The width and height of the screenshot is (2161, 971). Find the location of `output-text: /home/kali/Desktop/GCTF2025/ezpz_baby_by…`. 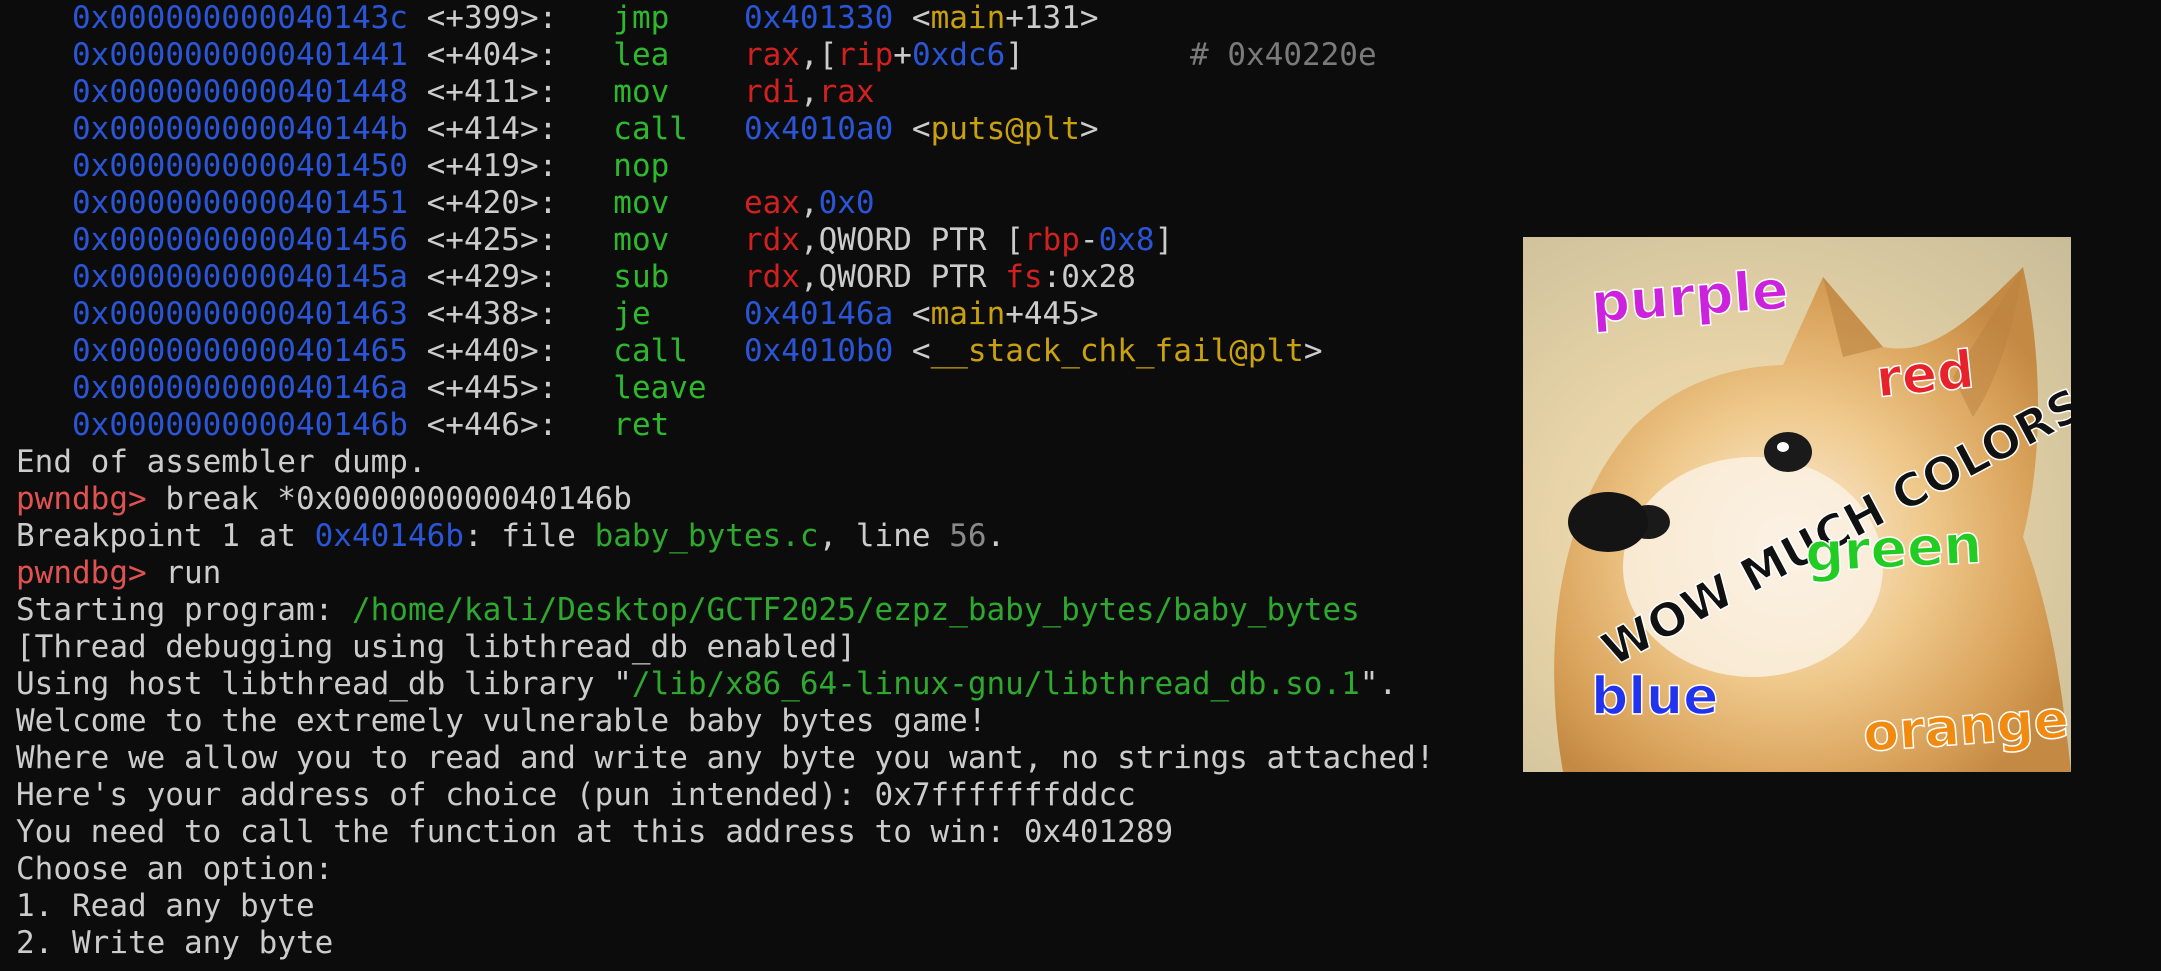

output-text: /home/kali/Desktop/GCTF2025/ezpz_baby_by… is located at coordinates (855, 610).